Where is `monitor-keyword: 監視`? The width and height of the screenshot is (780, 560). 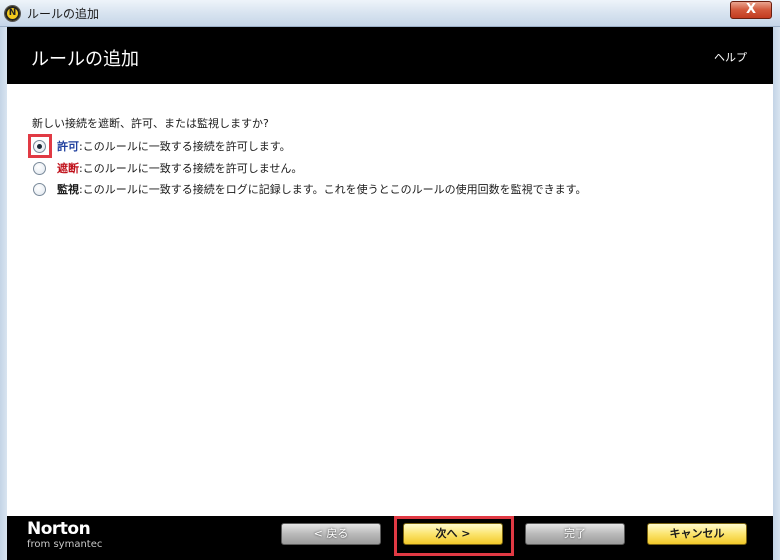 monitor-keyword: 監視 is located at coordinates (68, 189).